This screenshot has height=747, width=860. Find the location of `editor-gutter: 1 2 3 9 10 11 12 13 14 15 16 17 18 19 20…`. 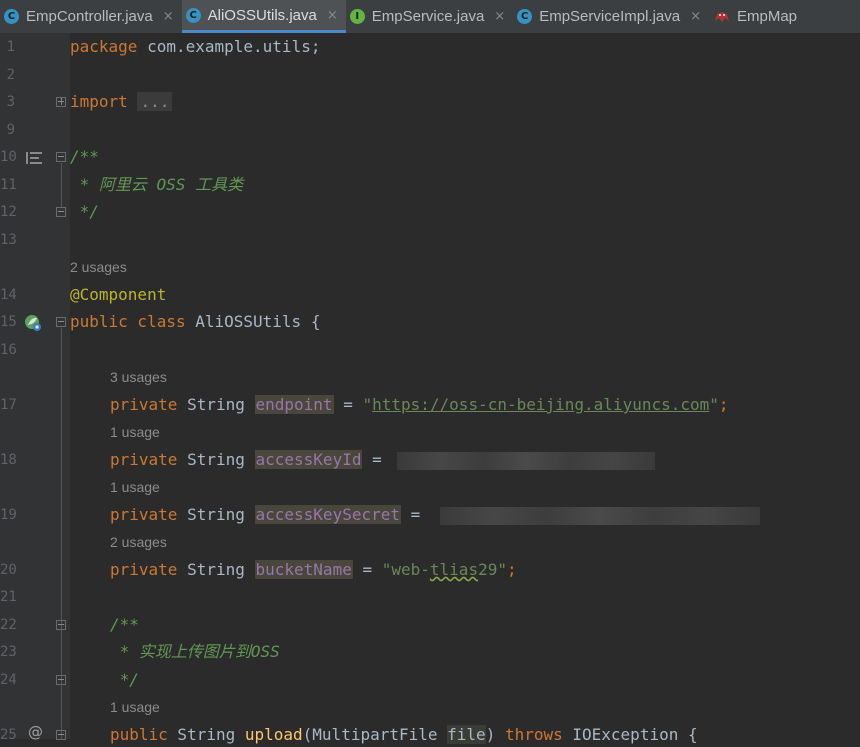

editor-gutter: 1 2 3 9 10 11 12 13 14 15 16 17 18 19 20… is located at coordinates (35, 388).